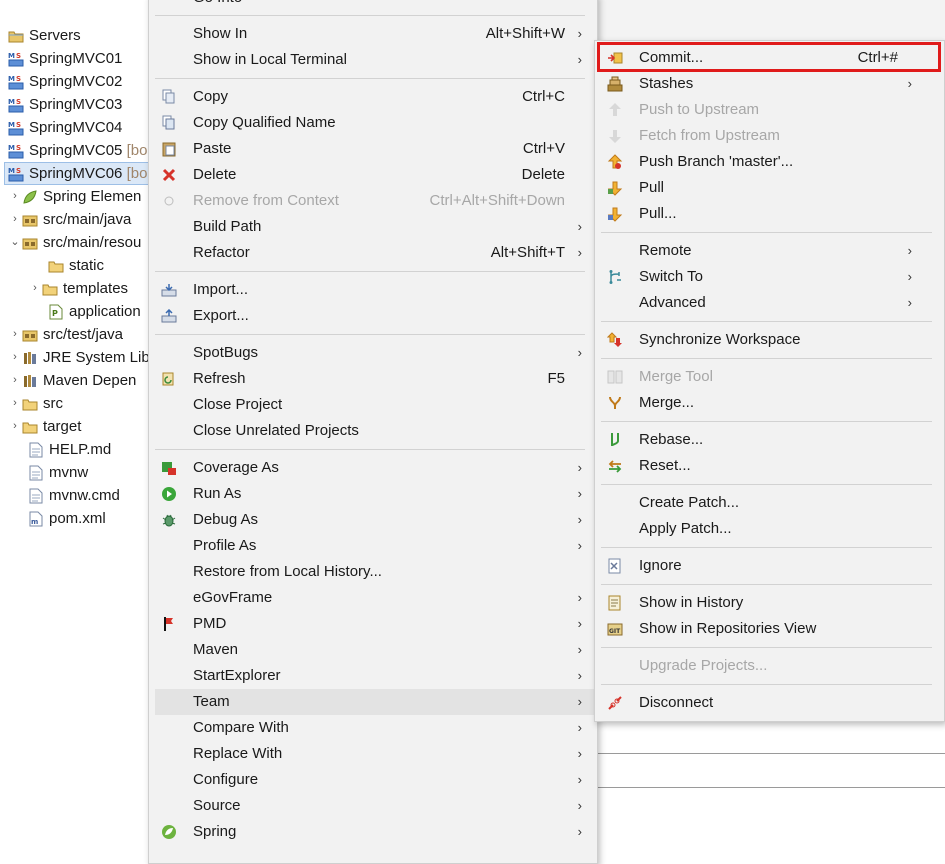  I want to click on tree-item-label: pom.xml, so click(77, 518).